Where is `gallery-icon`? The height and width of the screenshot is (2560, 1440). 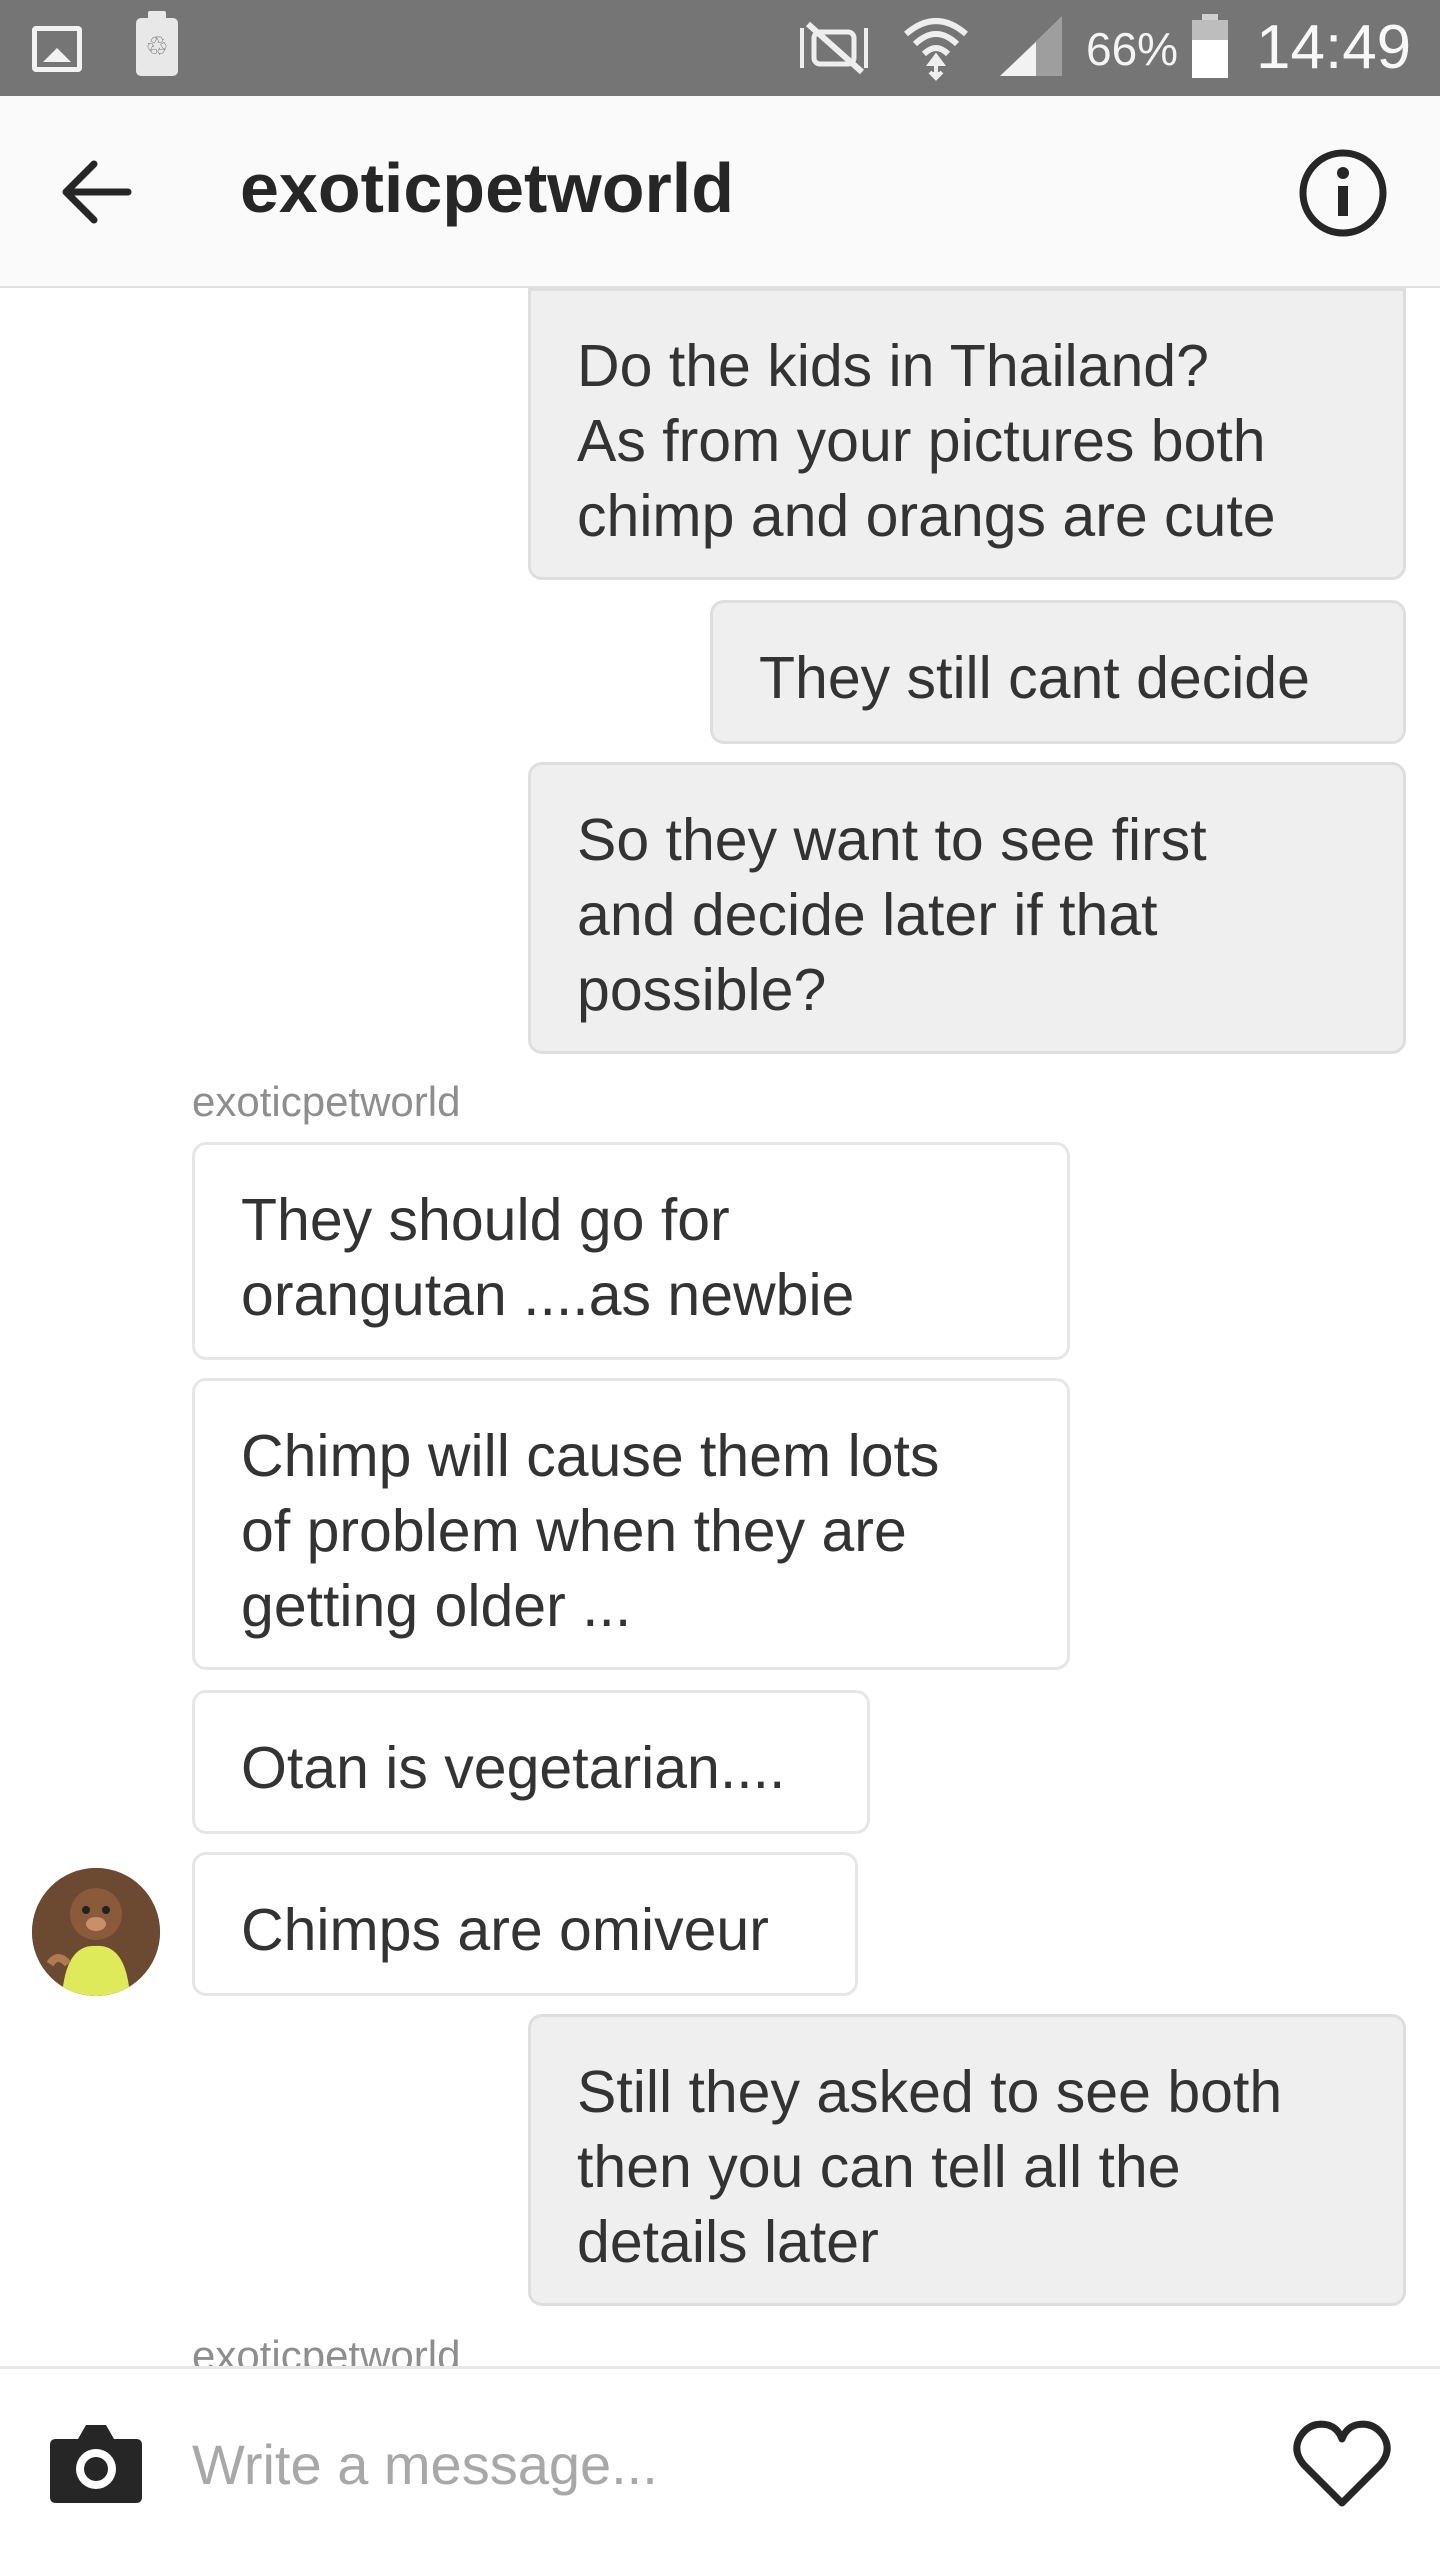 gallery-icon is located at coordinates (57, 49).